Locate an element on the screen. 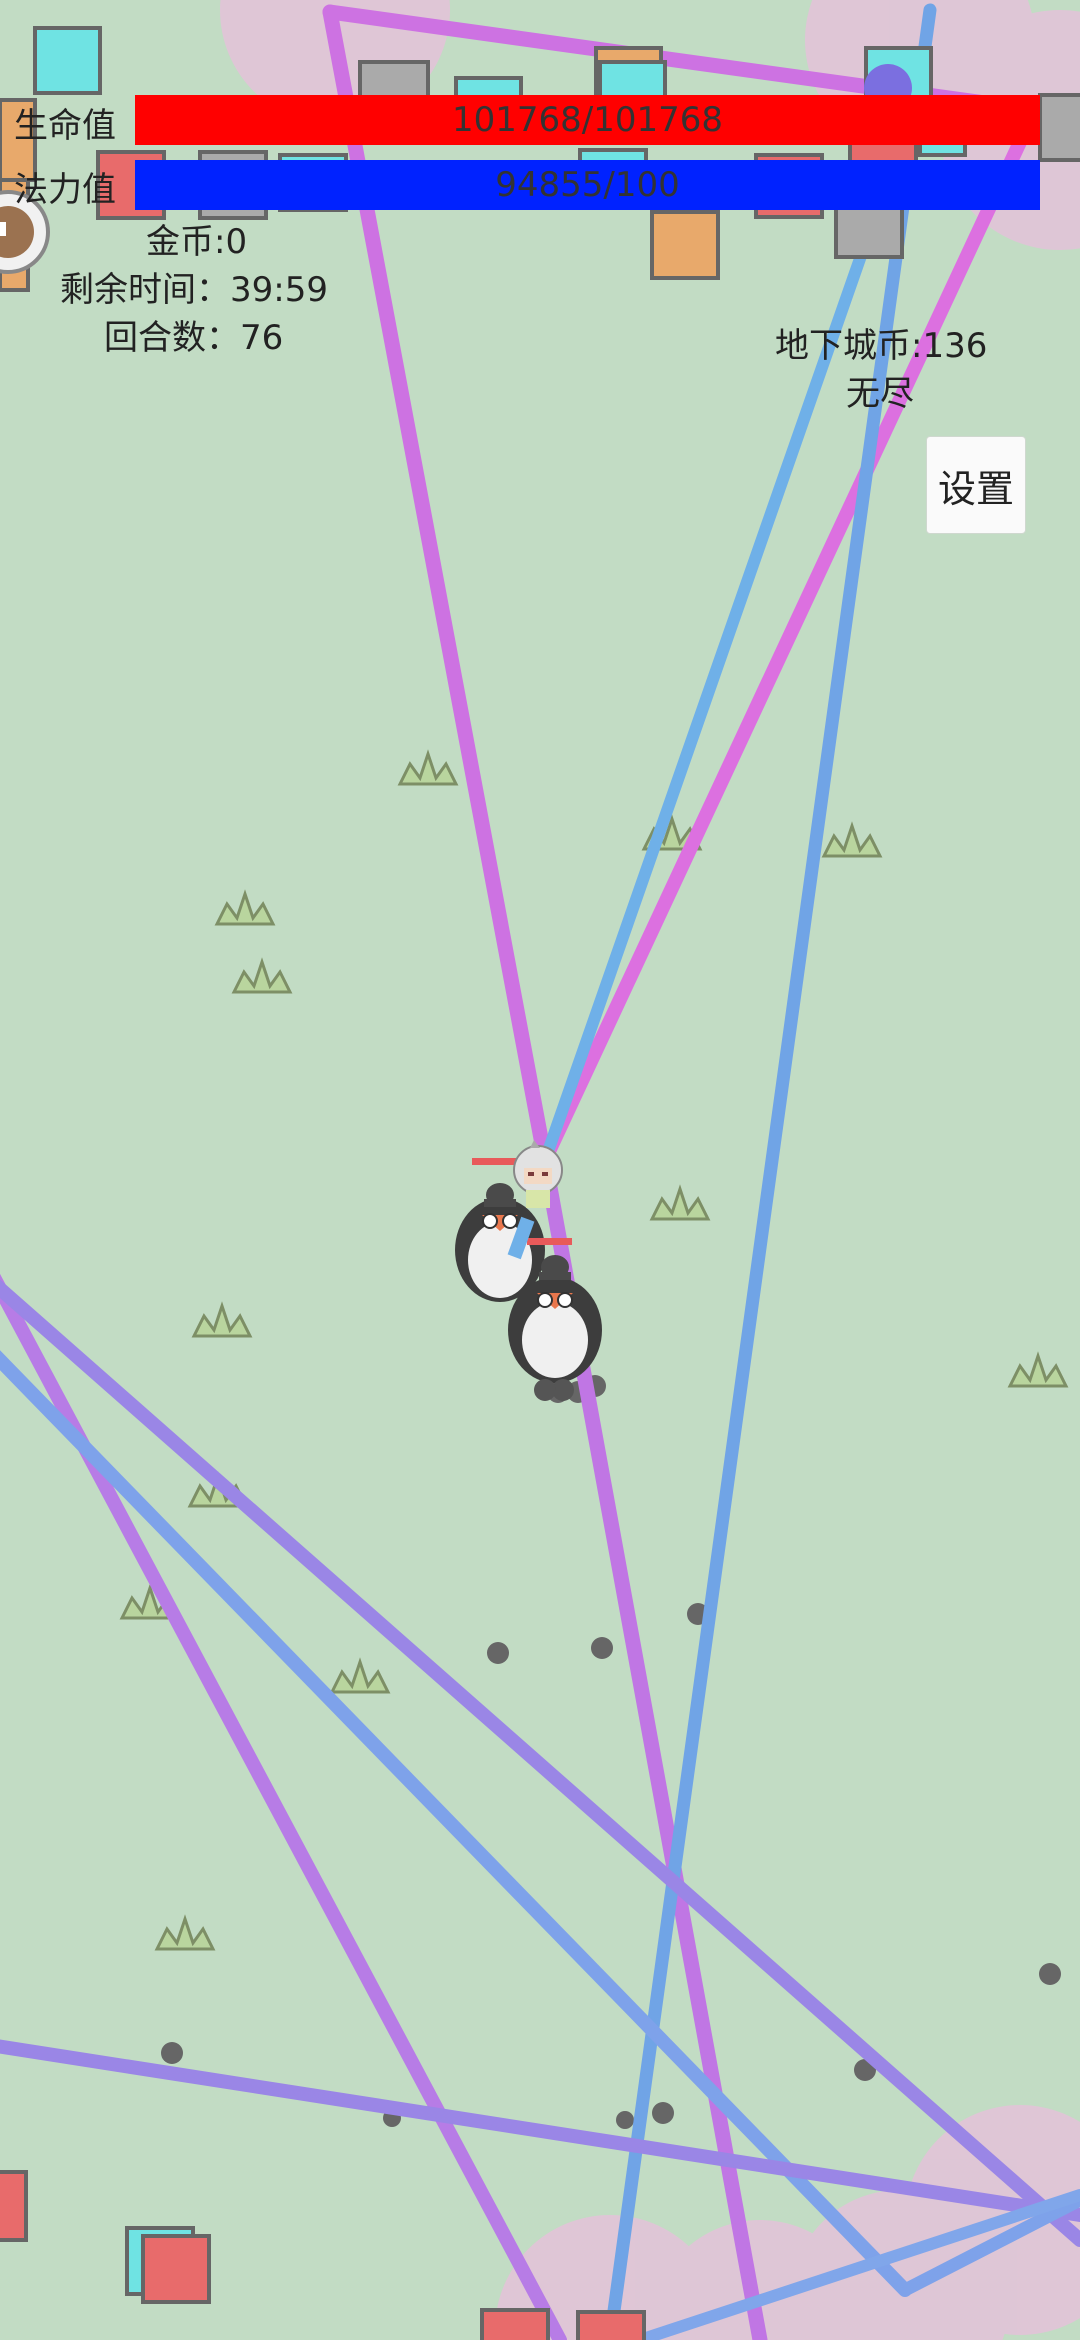 Image resolution: width=1080 pixels, height=2340 pixels. time-remaining: 剩余时间：39:59 is located at coordinates (194, 290).